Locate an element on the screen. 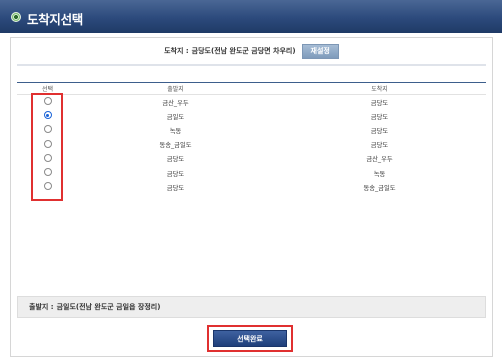  confirm-highlight-box: 선택완료 is located at coordinates (250, 338).